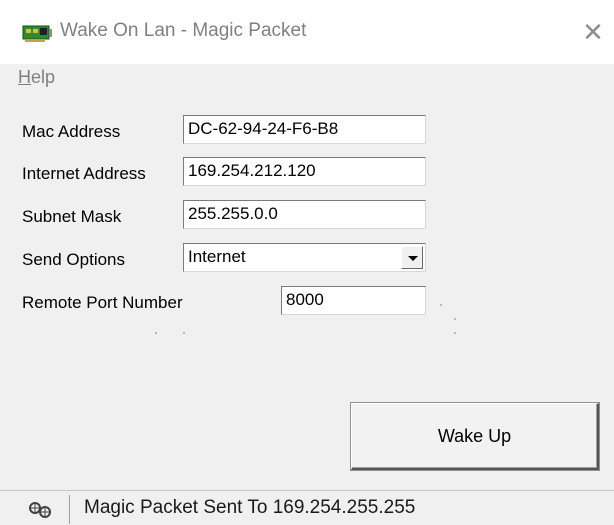 The height and width of the screenshot is (525, 614). Describe the element at coordinates (412, 257) in the screenshot. I see `chevron-down-icon` at that location.